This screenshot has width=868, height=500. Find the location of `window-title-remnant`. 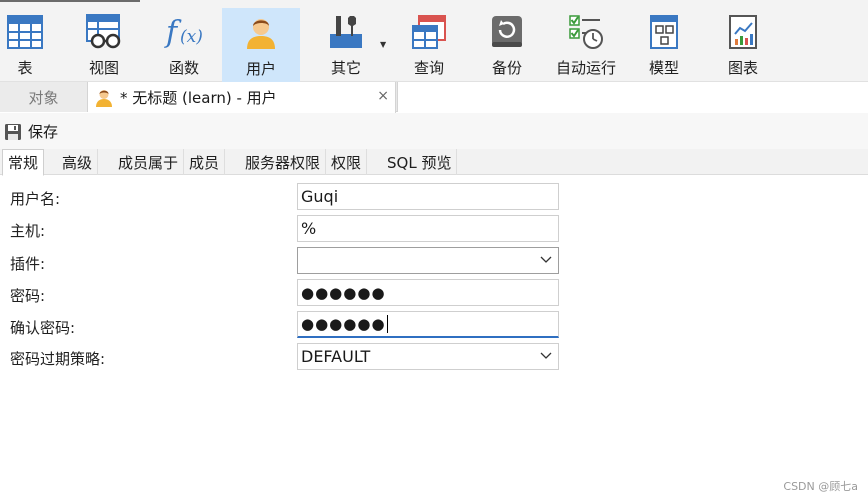

window-title-remnant is located at coordinates (70, 1).